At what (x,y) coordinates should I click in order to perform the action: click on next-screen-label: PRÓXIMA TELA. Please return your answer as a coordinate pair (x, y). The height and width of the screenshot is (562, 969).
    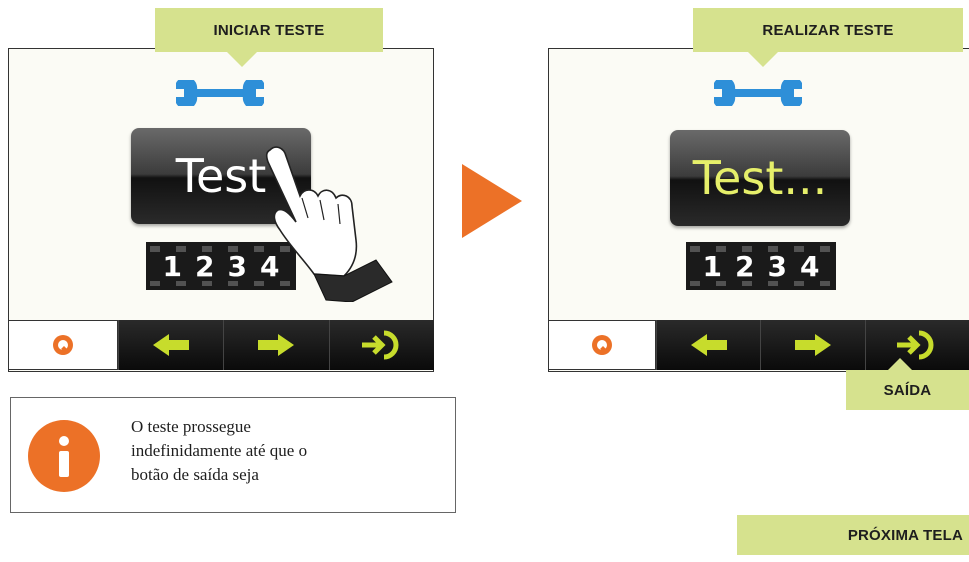
    Looking at the image, I should click on (905, 535).